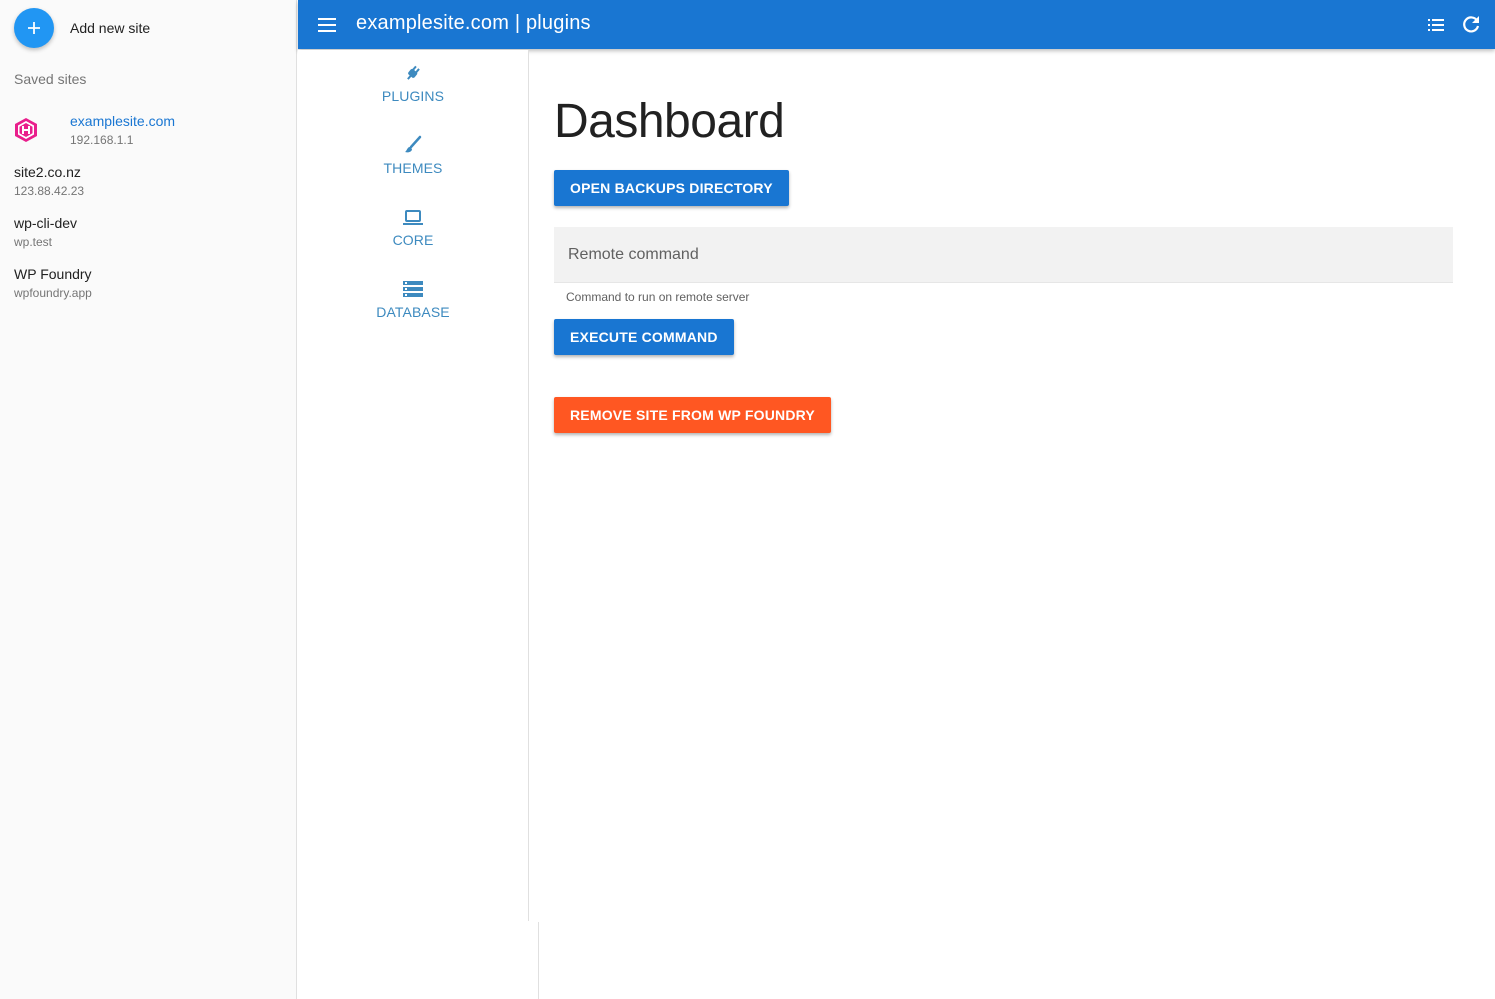 This screenshot has width=1495, height=999. What do you see at coordinates (413, 72) in the screenshot?
I see `plug-icon` at bounding box center [413, 72].